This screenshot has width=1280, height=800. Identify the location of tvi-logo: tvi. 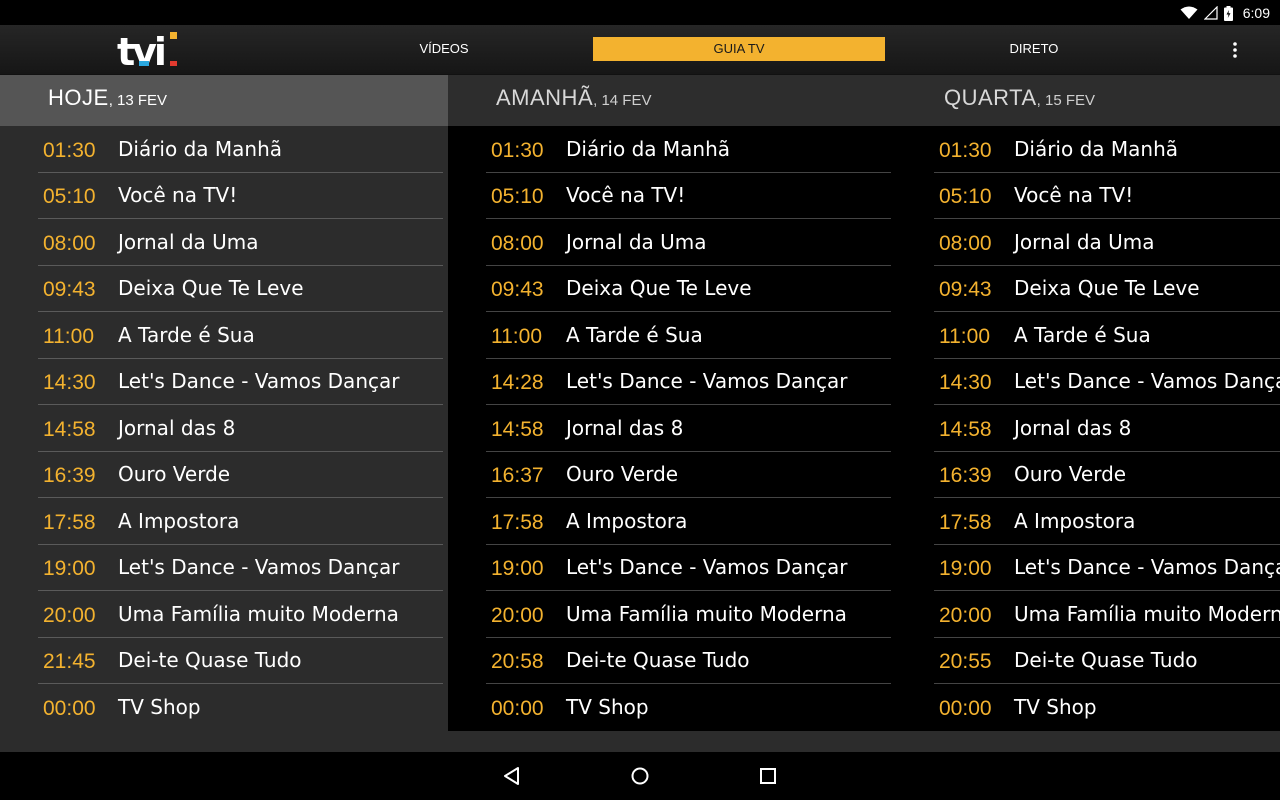
(147, 50).